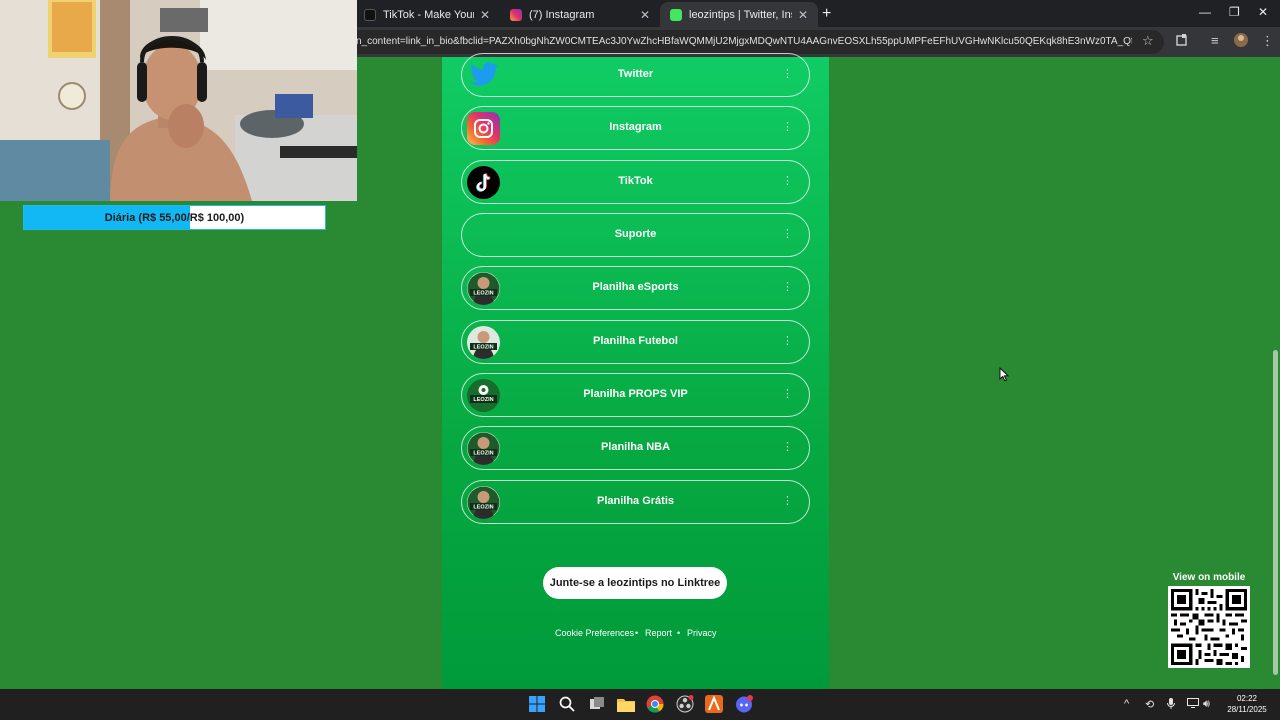  Describe the element at coordinates (626, 704) in the screenshot. I see `file-explorer-icon` at that location.